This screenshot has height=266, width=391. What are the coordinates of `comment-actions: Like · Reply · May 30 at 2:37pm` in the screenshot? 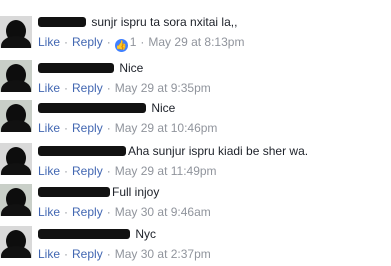 It's located at (124, 254).